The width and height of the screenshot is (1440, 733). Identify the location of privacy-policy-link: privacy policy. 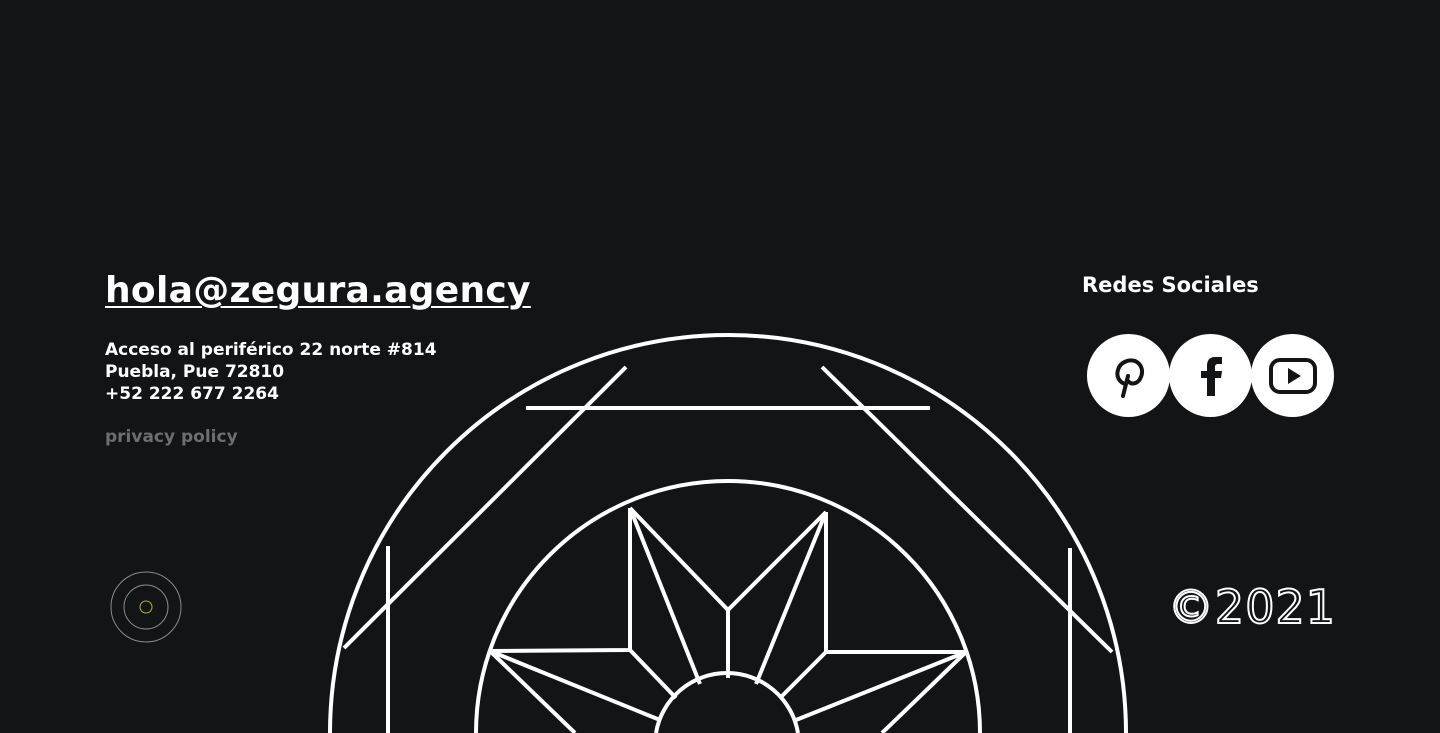
(171, 437).